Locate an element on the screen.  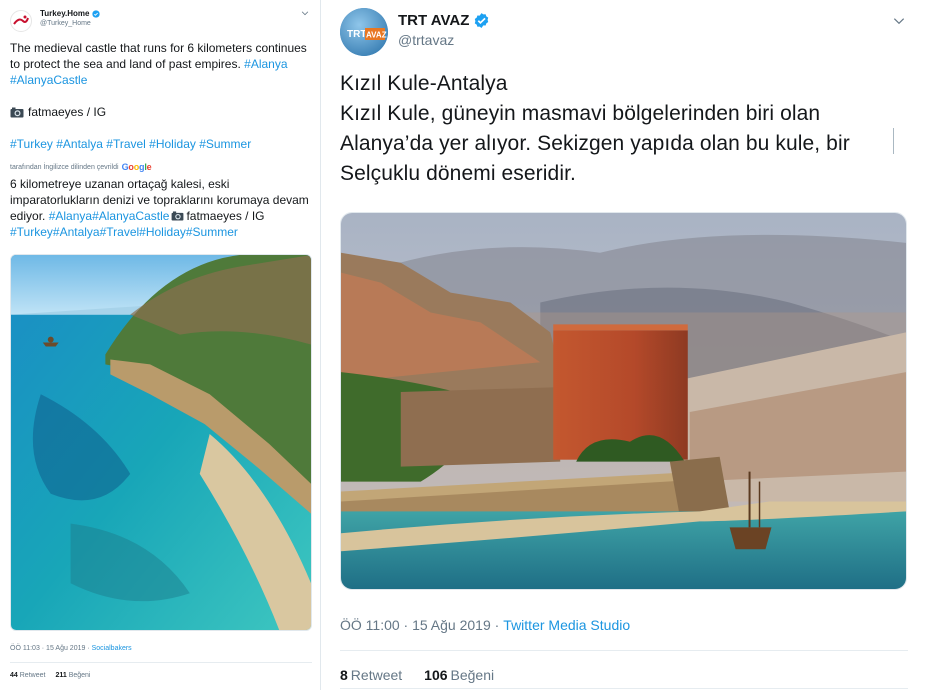
left-stats: 44 Retweet 211 Beğeni is located at coordinates (50, 675).